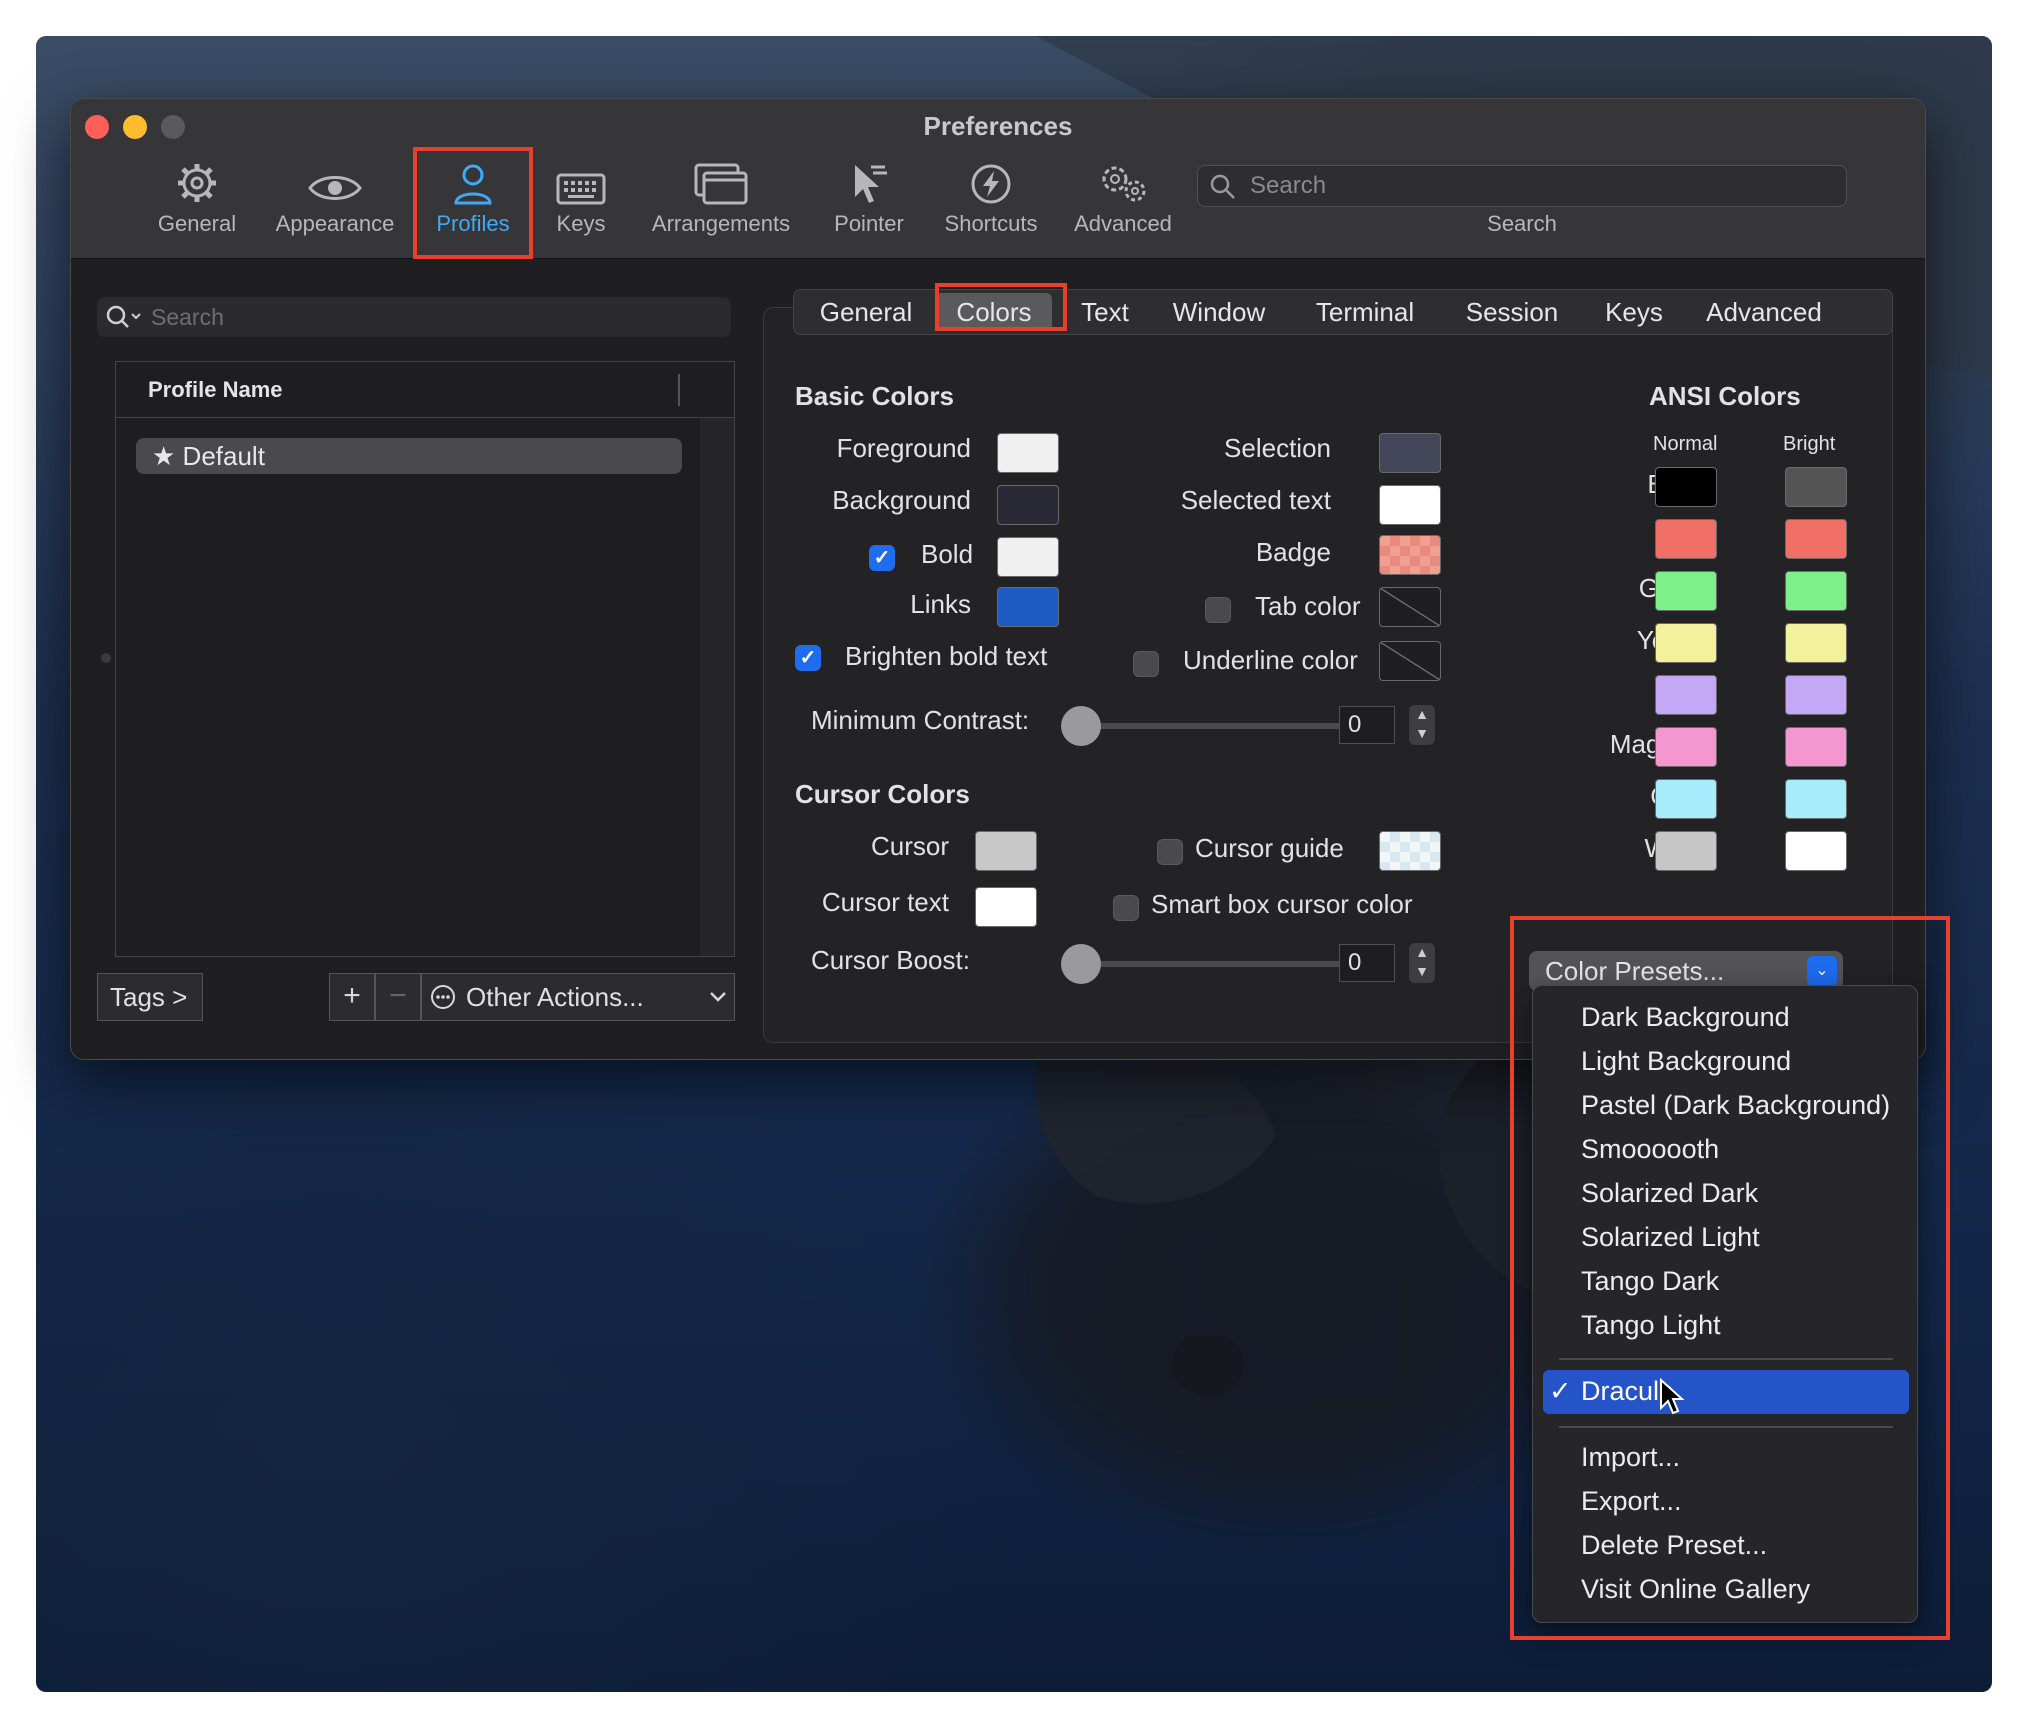 This screenshot has height=1728, width=2026. What do you see at coordinates (1634, 312) in the screenshot?
I see `tab-keys: Keys` at bounding box center [1634, 312].